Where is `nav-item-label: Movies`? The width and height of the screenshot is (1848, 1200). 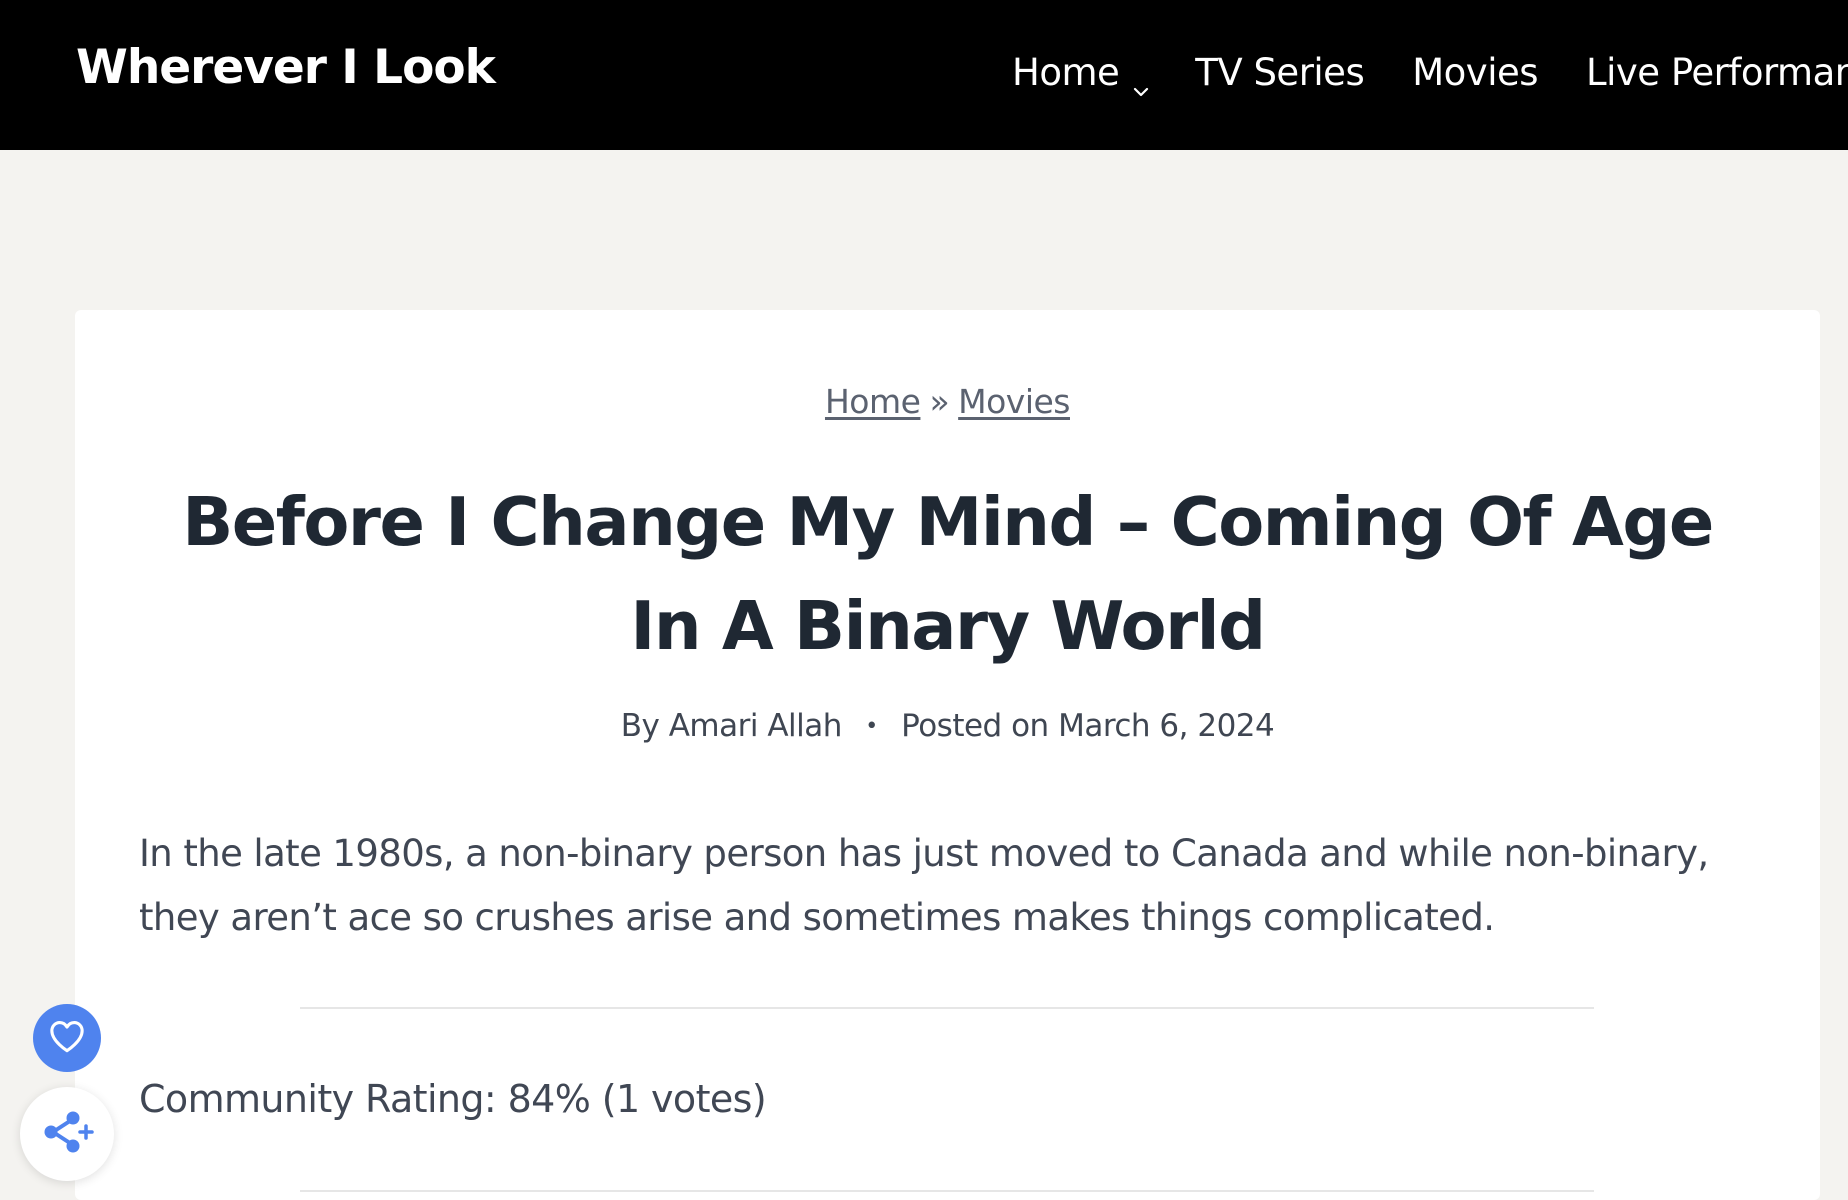
nav-item-label: Movies is located at coordinates (1475, 72).